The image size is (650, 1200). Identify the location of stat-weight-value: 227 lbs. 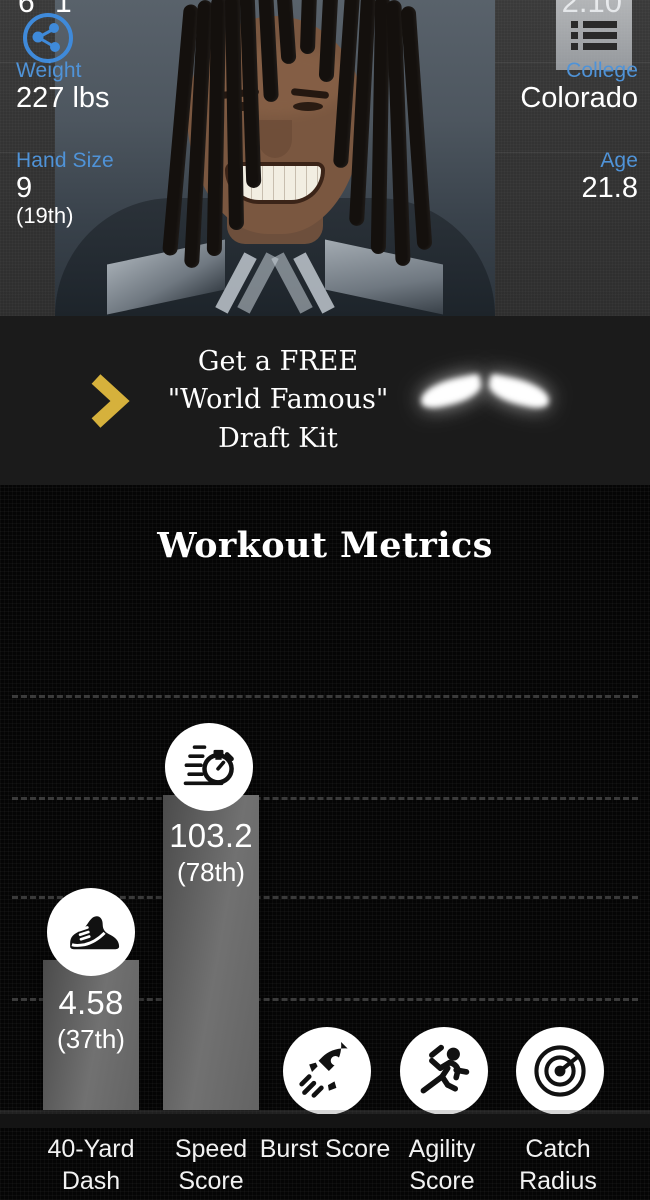
(63, 97).